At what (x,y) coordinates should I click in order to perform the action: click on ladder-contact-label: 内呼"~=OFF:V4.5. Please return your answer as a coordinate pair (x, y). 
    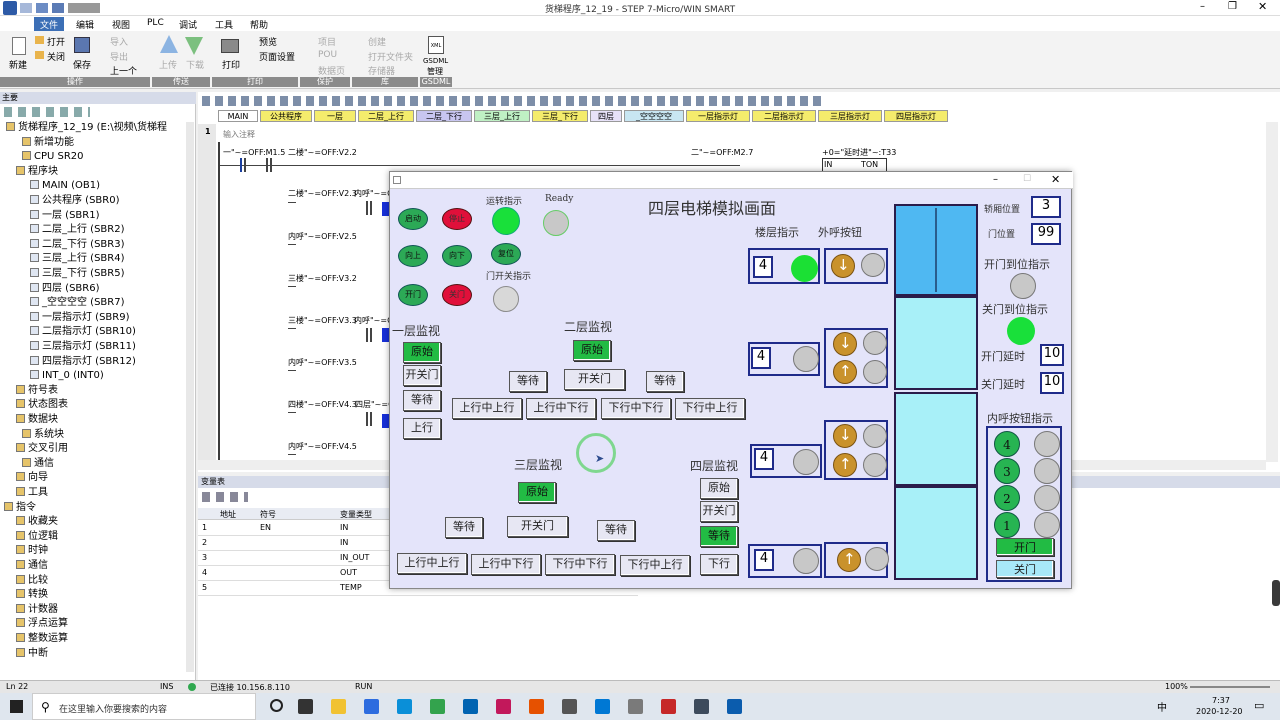
    Looking at the image, I should click on (322, 446).